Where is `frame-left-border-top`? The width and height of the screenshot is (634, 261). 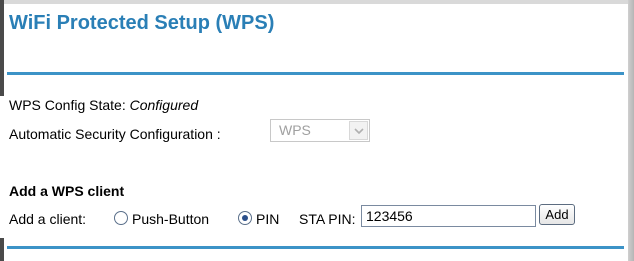 frame-left-border-top is located at coordinates (2, 48).